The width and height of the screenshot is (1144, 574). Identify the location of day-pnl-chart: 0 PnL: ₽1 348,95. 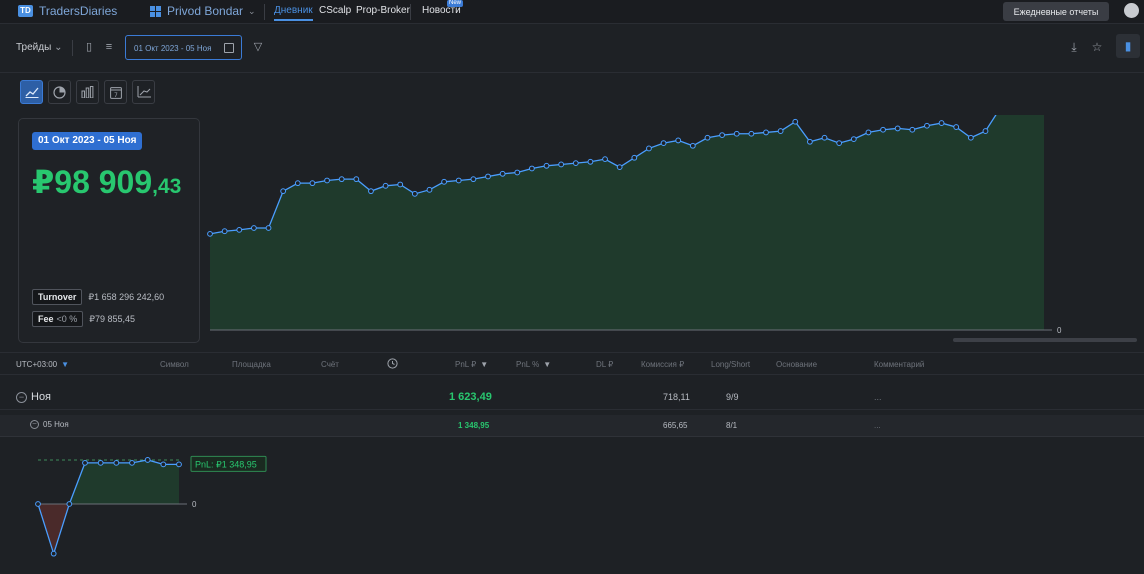
(155, 505).